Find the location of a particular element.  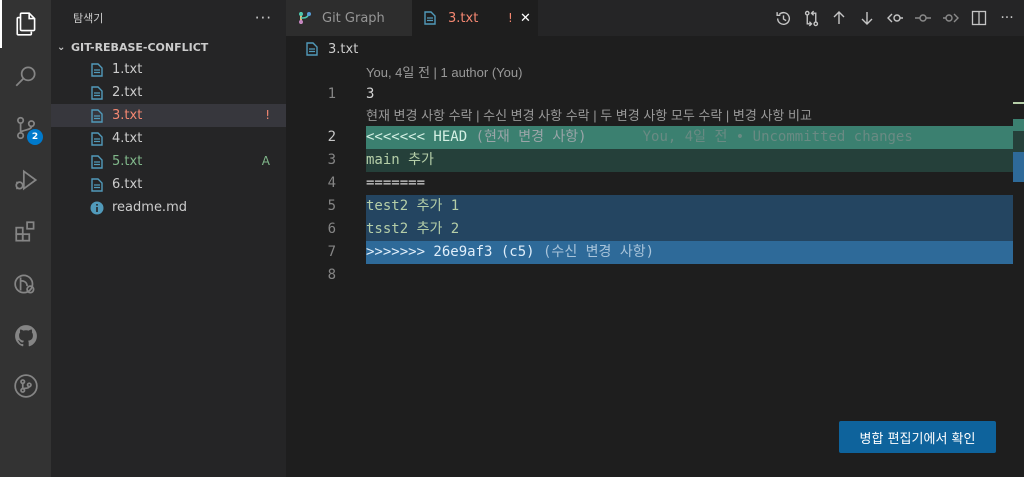

line-number: 4 is located at coordinates (331, 183).